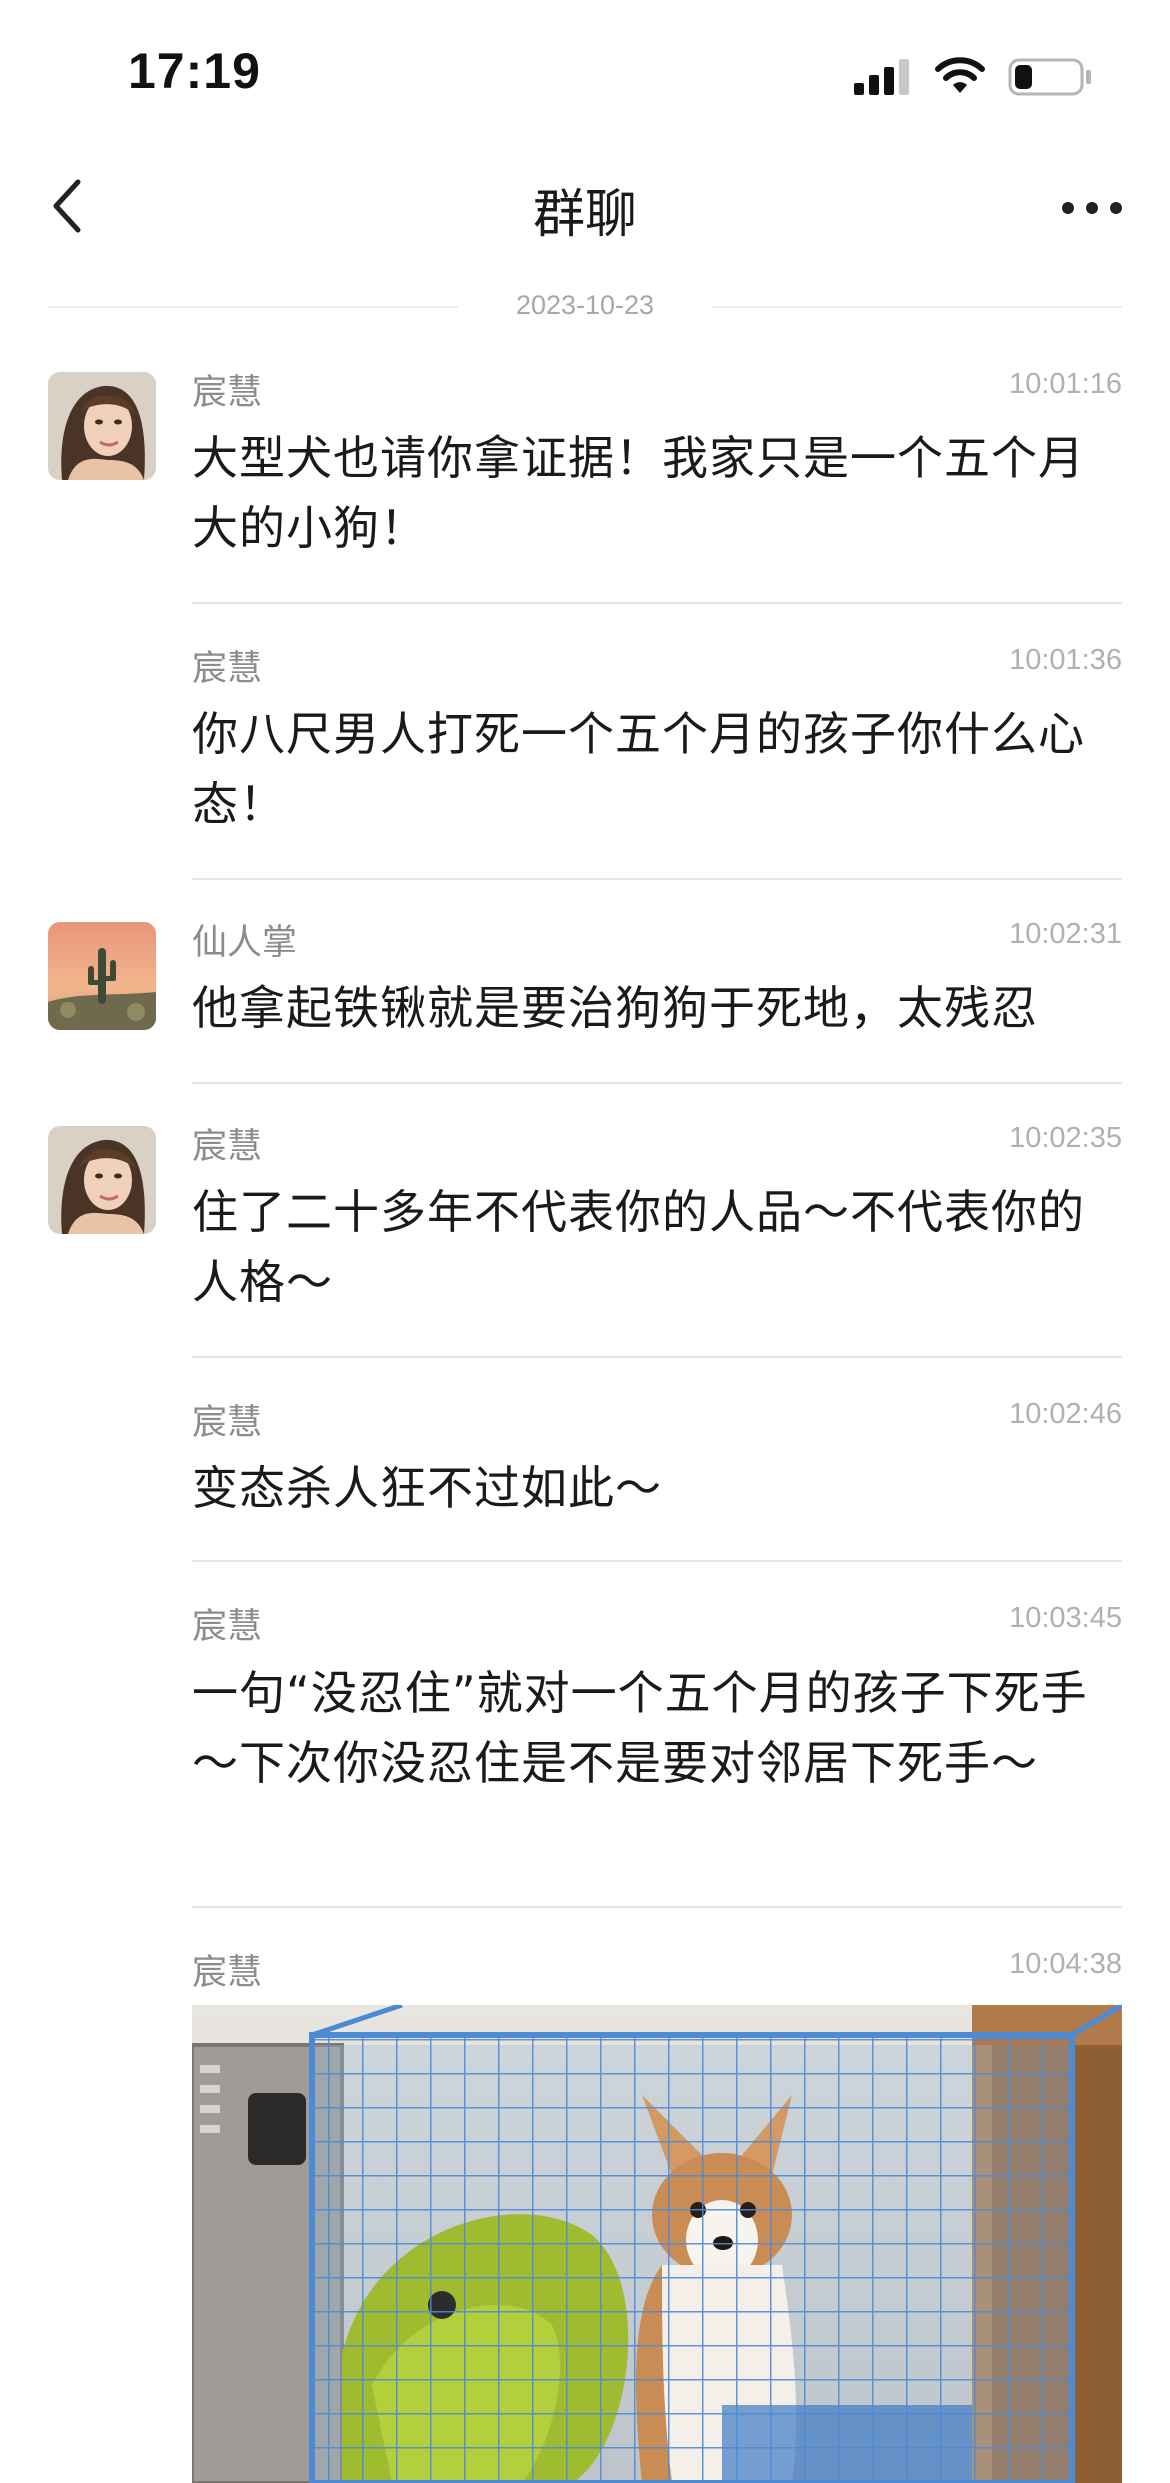 This screenshot has height=2483, width=1170. I want to click on more-dots-icon, so click(1092, 208).